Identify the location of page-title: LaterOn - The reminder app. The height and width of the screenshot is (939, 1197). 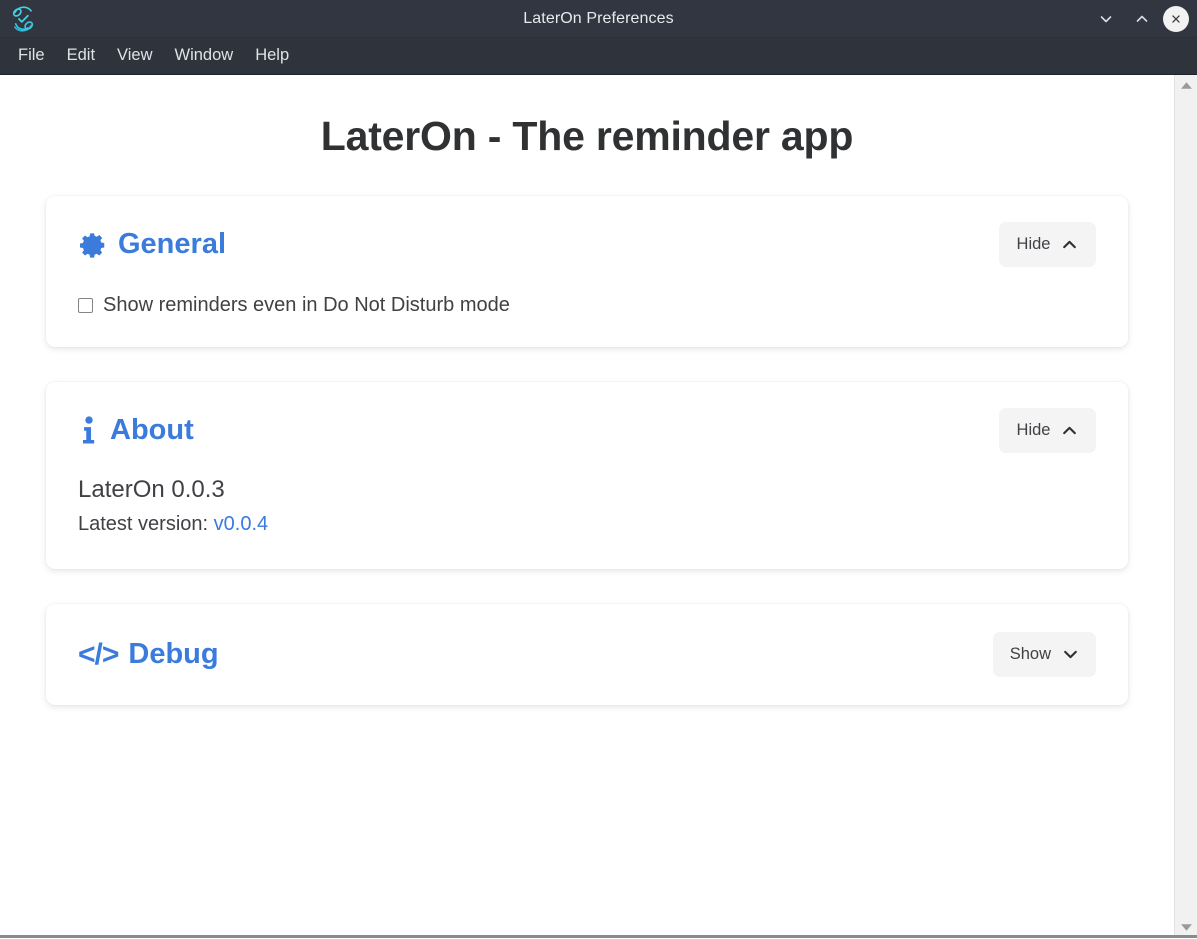
(587, 136).